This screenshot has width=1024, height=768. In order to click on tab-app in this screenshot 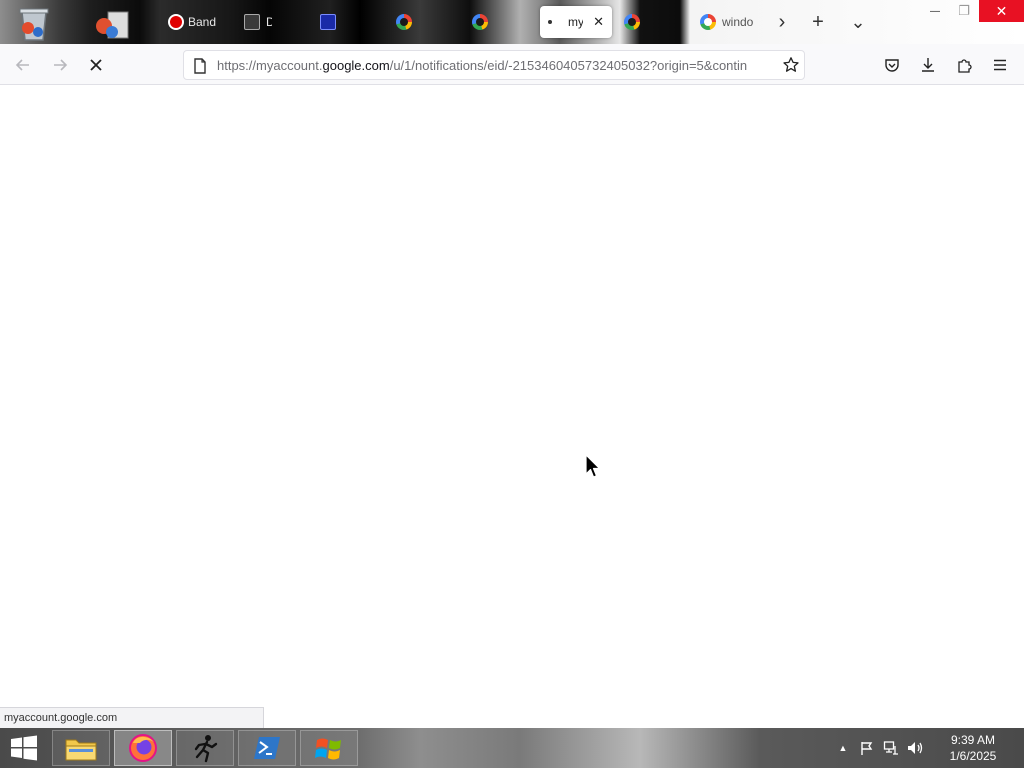, I will do `click(334, 22)`.